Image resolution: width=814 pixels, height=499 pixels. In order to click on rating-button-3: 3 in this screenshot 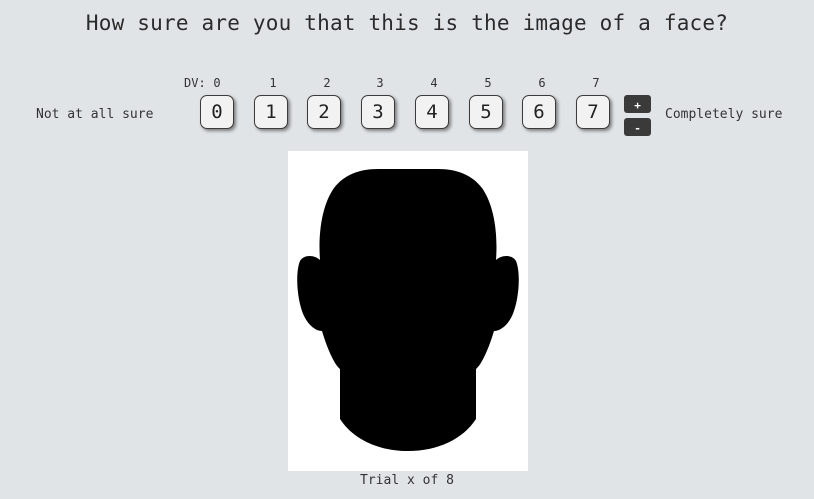, I will do `click(378, 112)`.